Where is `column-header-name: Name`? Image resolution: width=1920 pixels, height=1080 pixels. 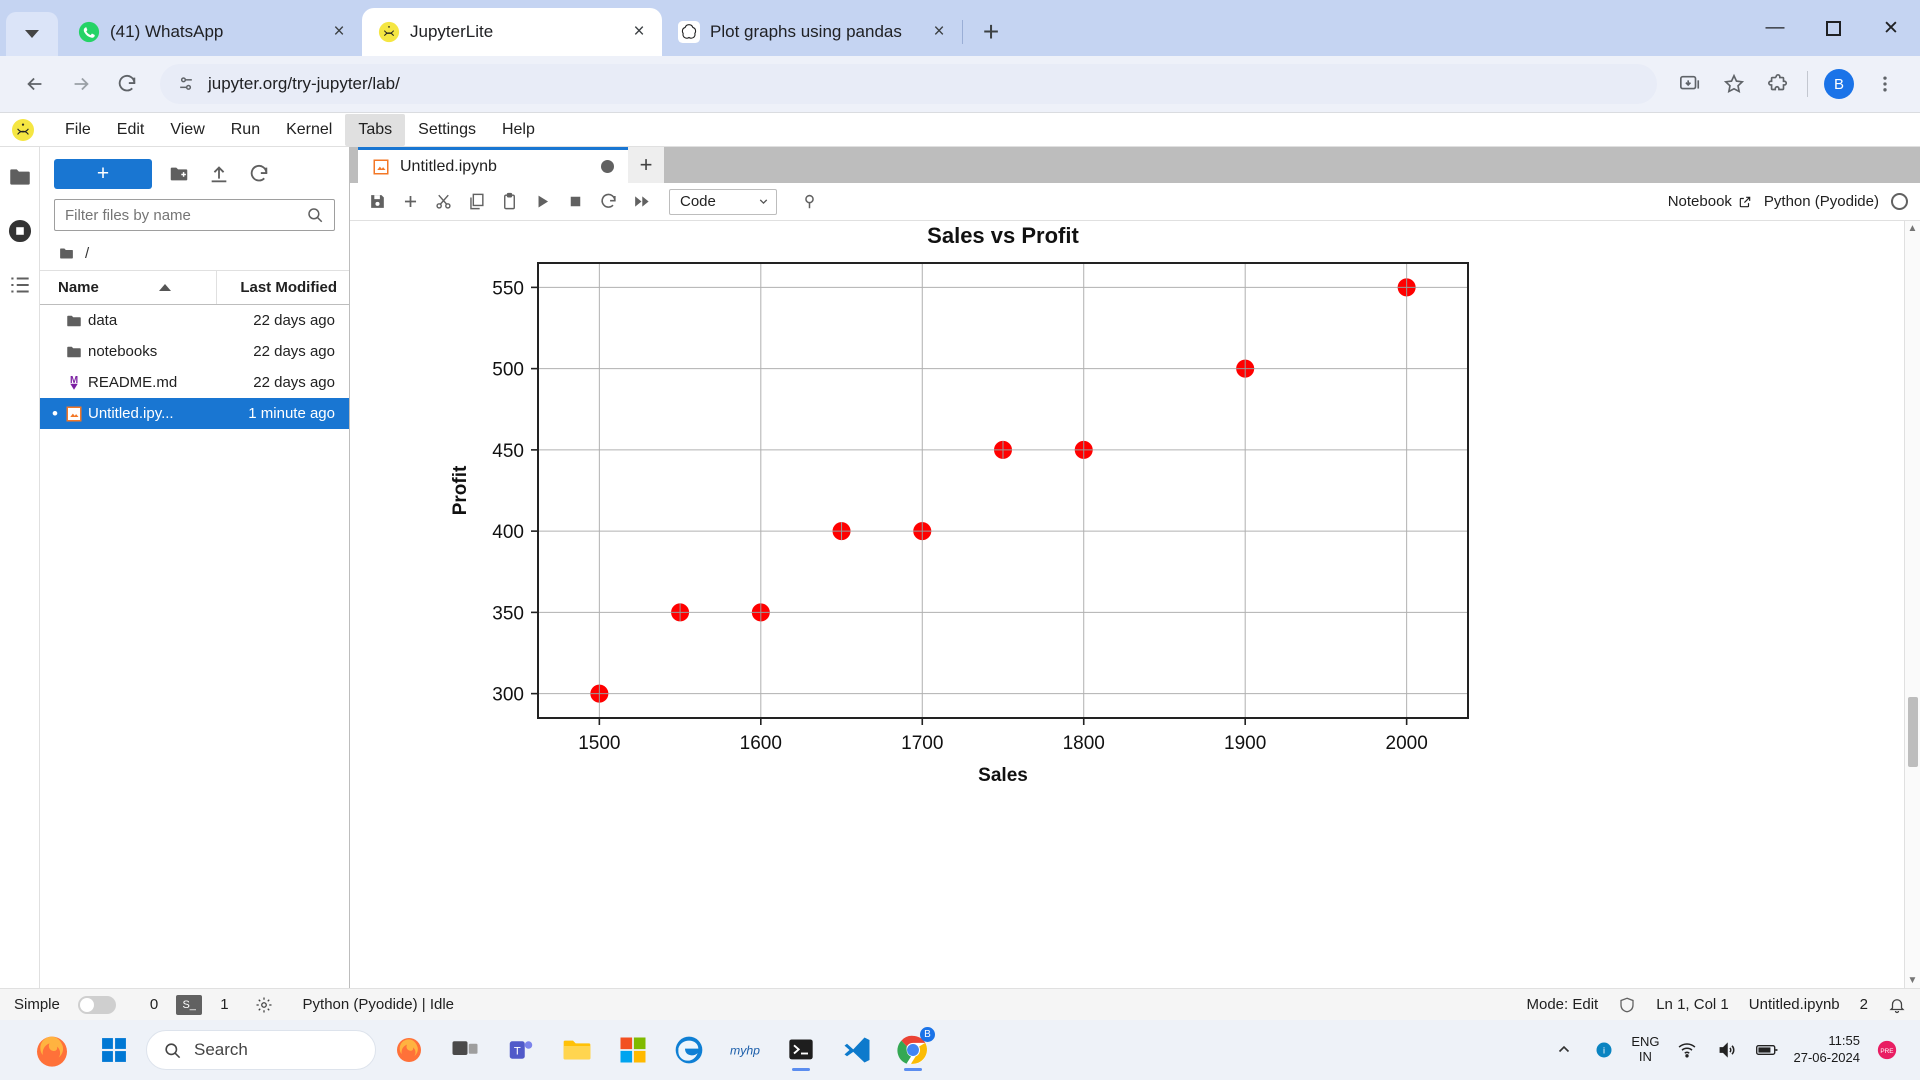
column-header-name: Name is located at coordinates (128, 287).